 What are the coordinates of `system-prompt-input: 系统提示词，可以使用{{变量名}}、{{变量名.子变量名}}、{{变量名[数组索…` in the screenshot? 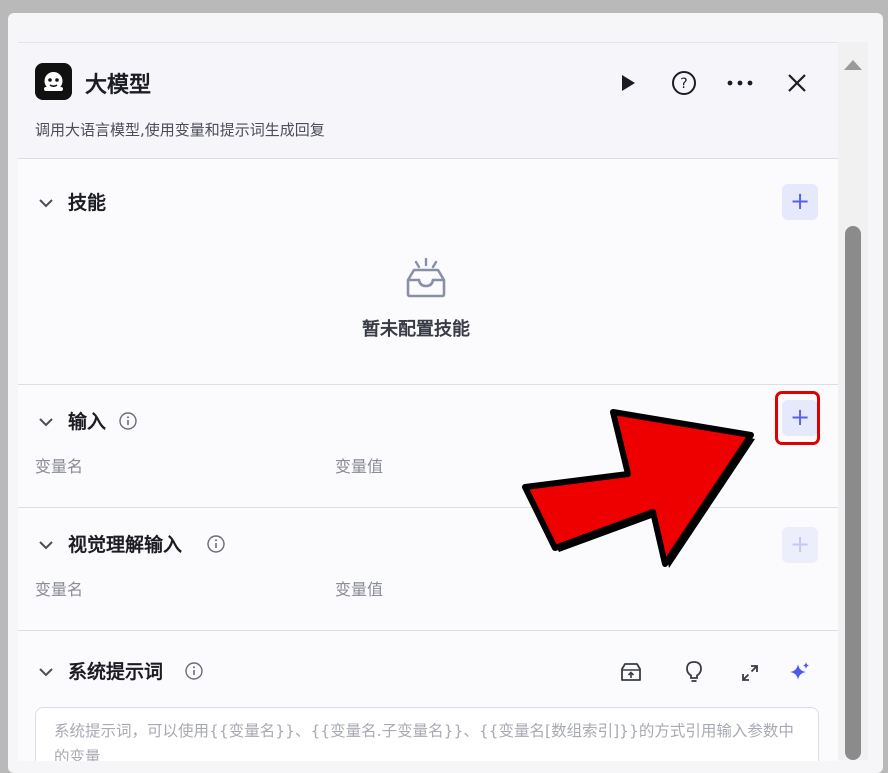 It's located at (427, 734).